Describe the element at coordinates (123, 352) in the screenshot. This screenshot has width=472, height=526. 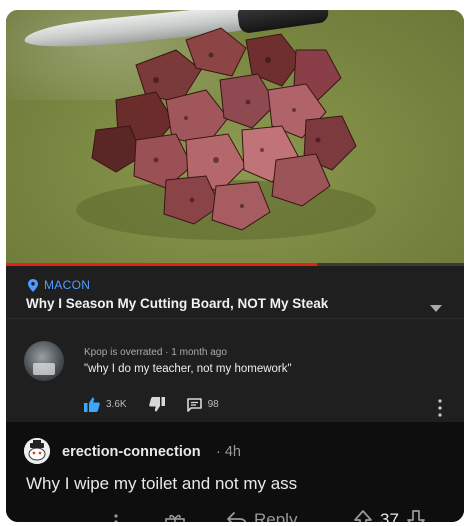
I see `comment-author: Kpop is overrated` at that location.